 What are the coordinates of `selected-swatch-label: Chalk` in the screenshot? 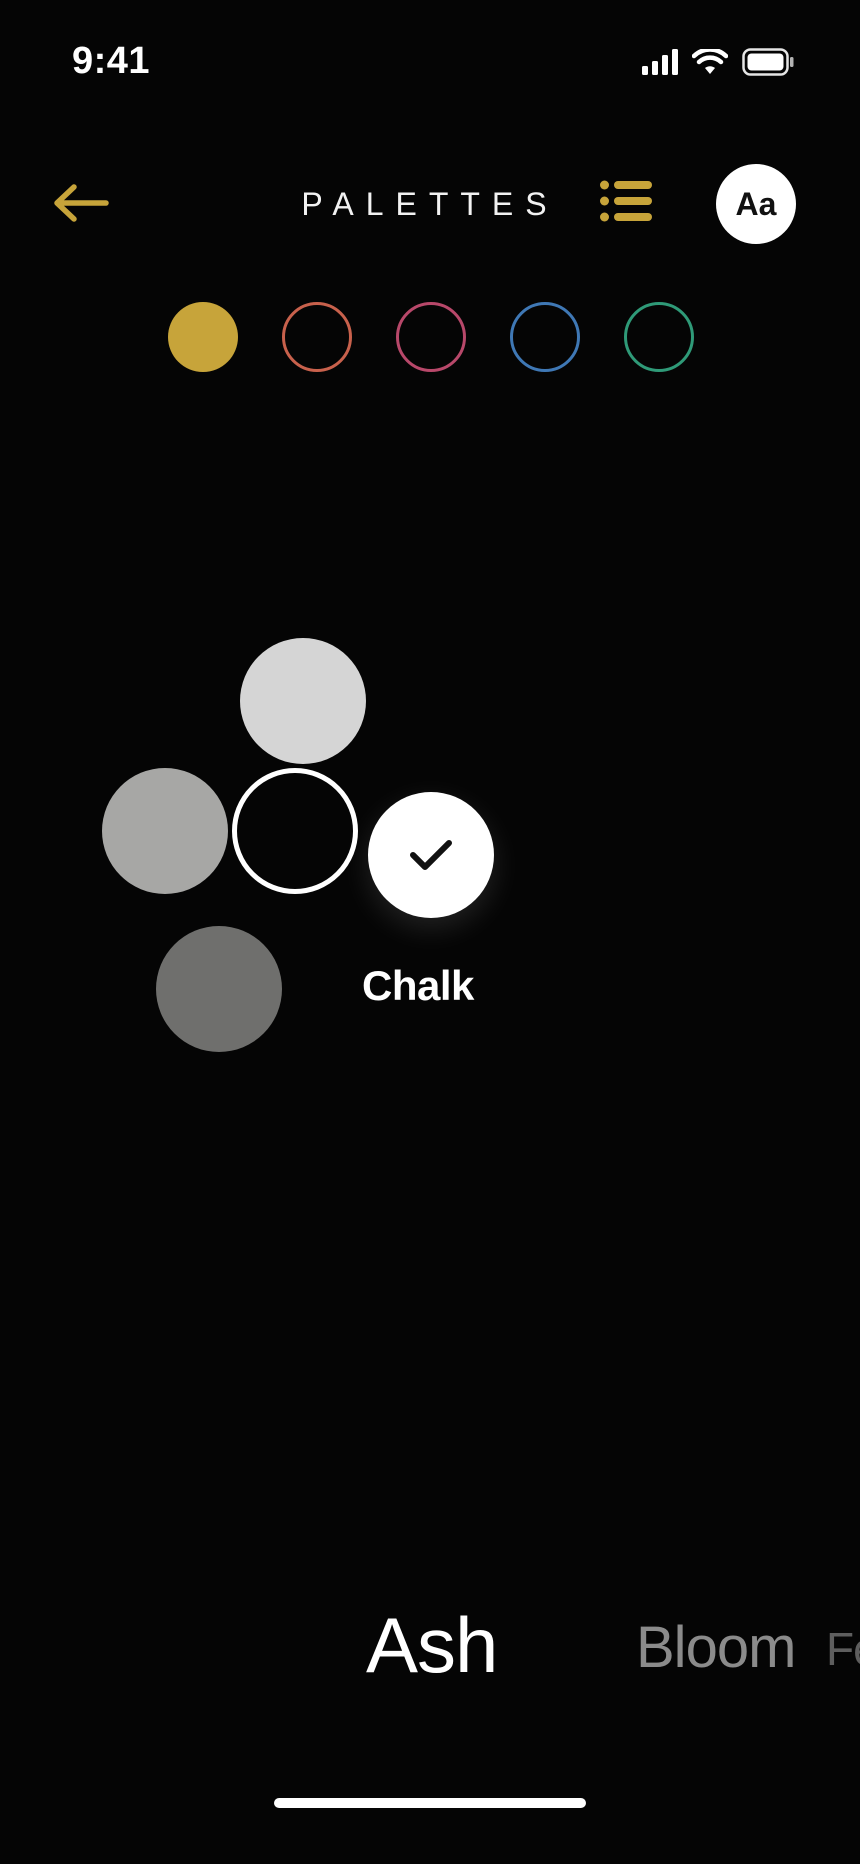 It's located at (418, 985).